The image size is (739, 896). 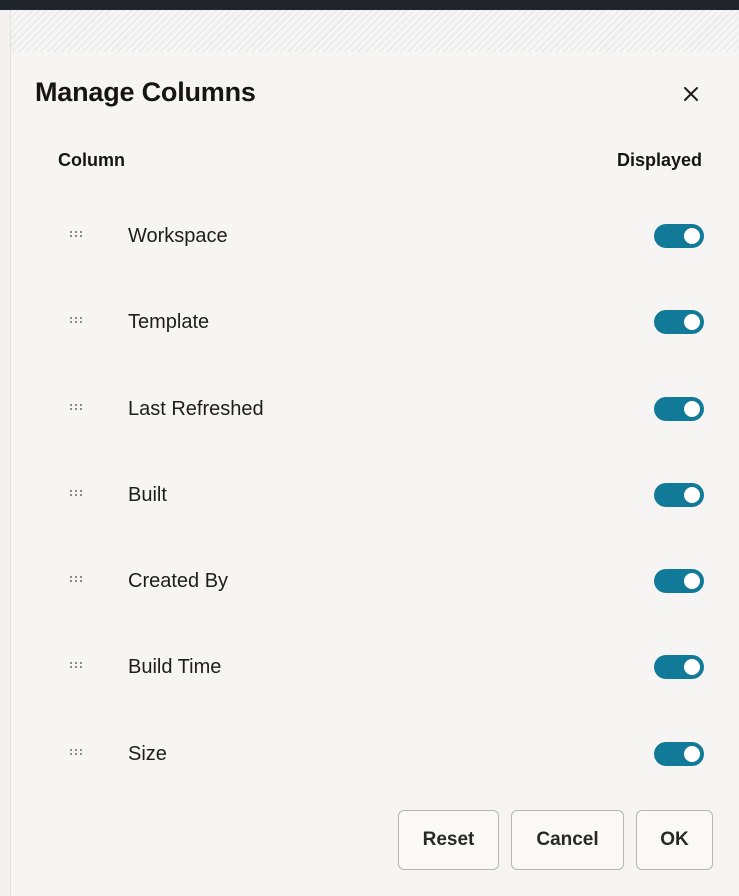 I want to click on column-label: Built, so click(x=147, y=494).